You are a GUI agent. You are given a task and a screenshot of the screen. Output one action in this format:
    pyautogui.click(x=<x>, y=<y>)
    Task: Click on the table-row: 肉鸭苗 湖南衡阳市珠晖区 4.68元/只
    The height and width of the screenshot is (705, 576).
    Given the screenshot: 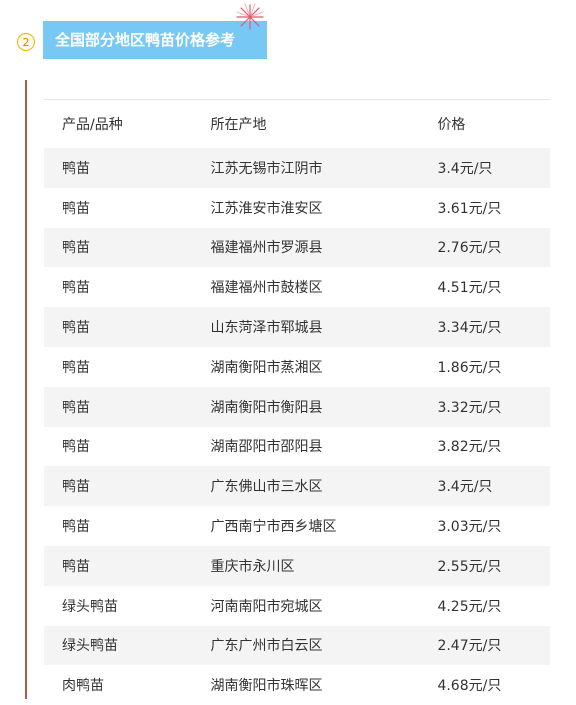 What is the action you would take?
    pyautogui.click(x=297, y=685)
    